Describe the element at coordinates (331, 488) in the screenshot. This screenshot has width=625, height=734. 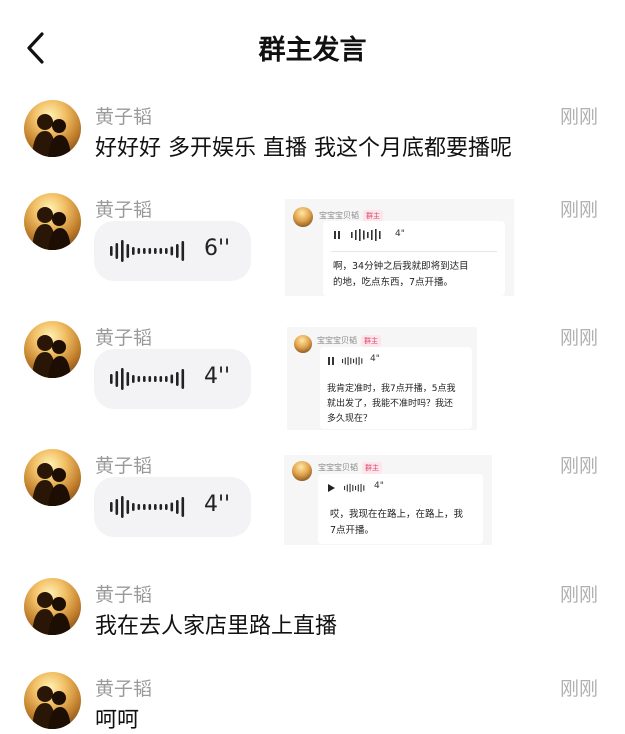
I see `play-icon` at that location.